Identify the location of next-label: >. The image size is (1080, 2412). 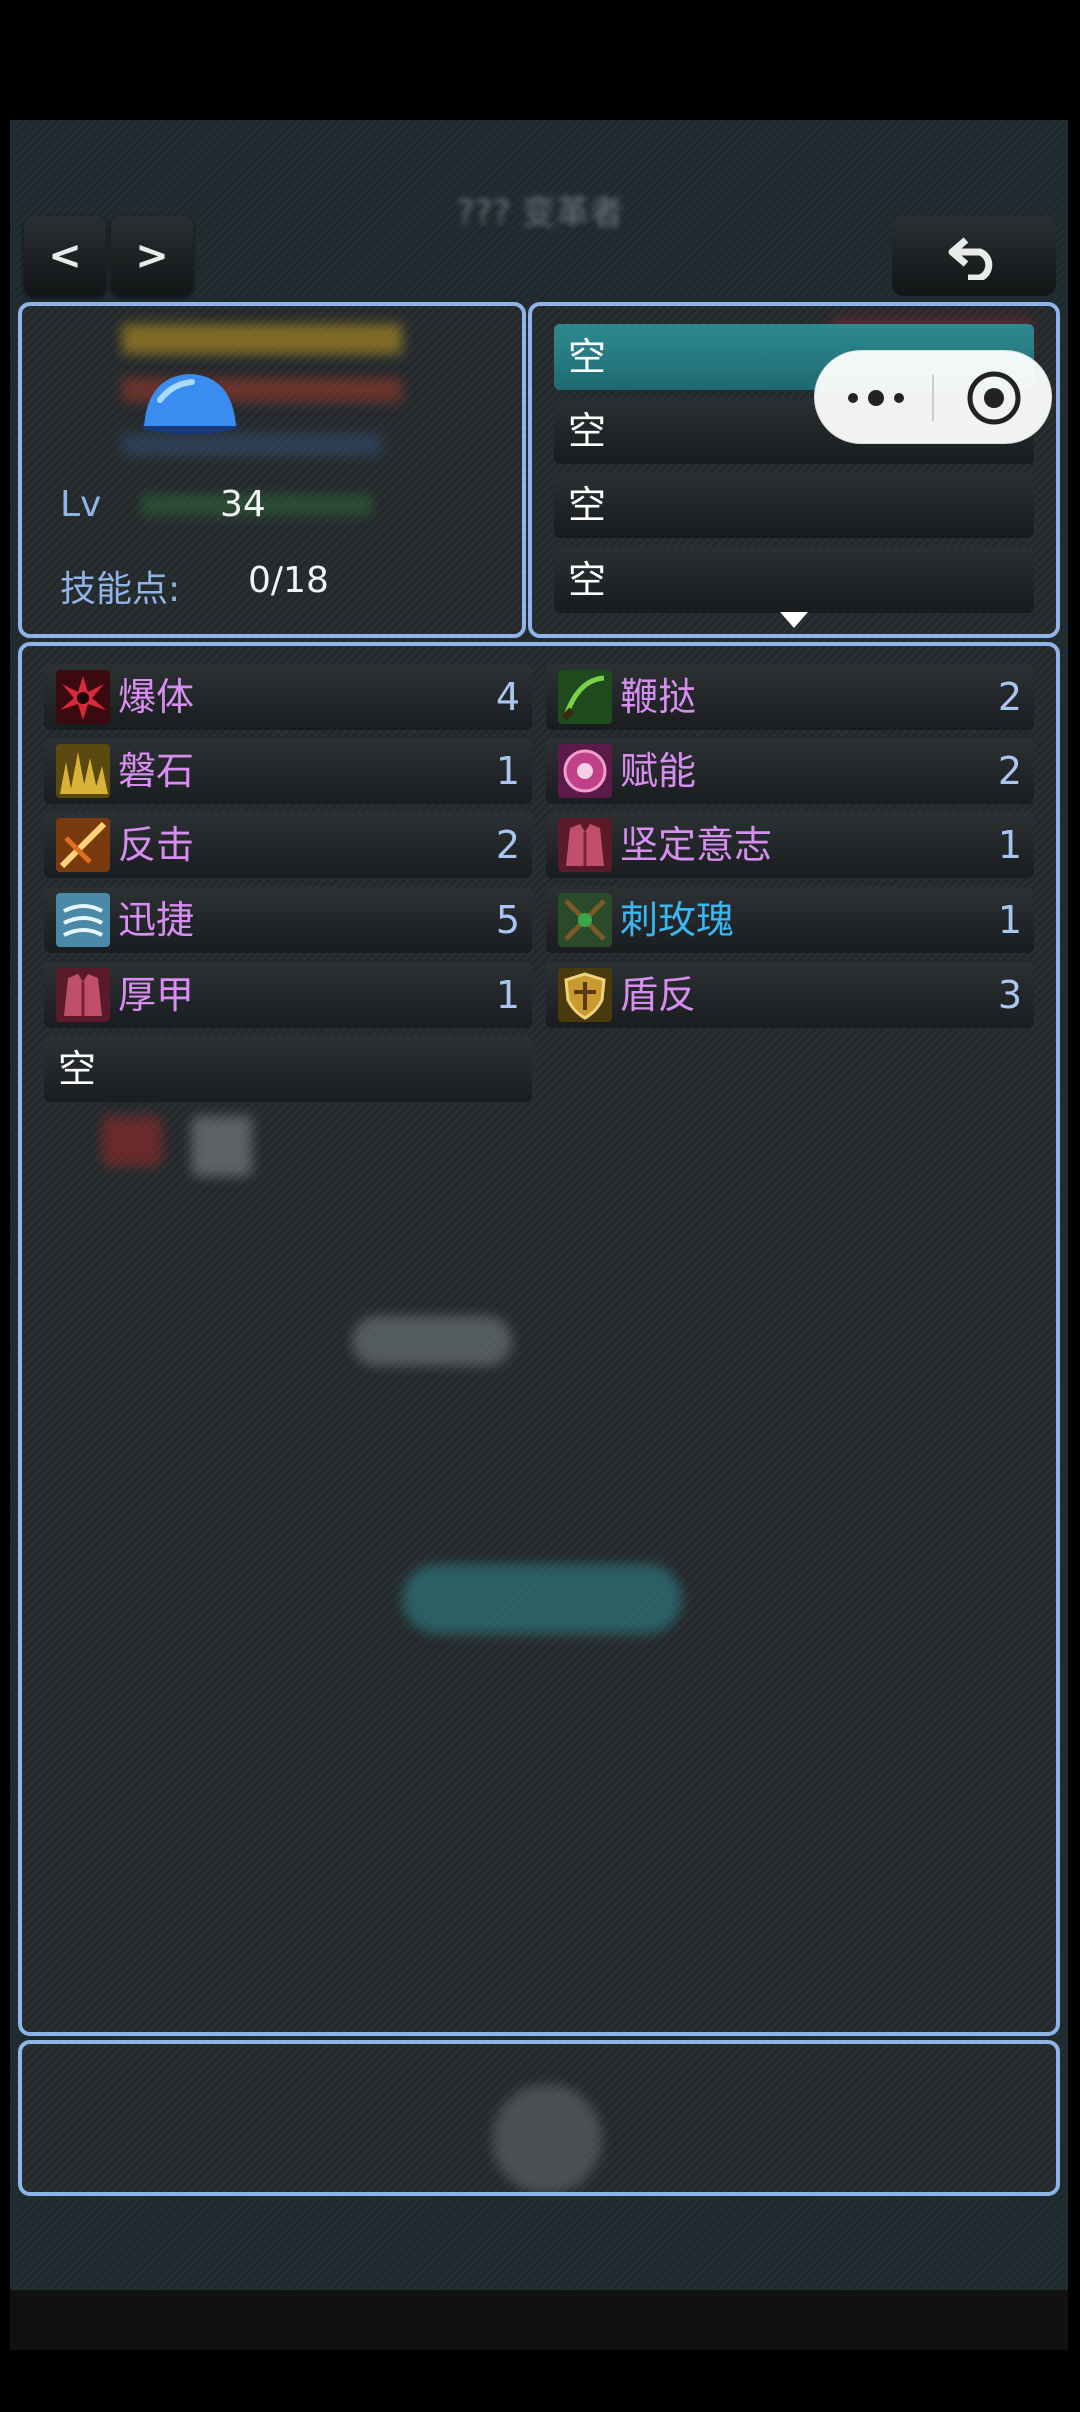
(152, 256).